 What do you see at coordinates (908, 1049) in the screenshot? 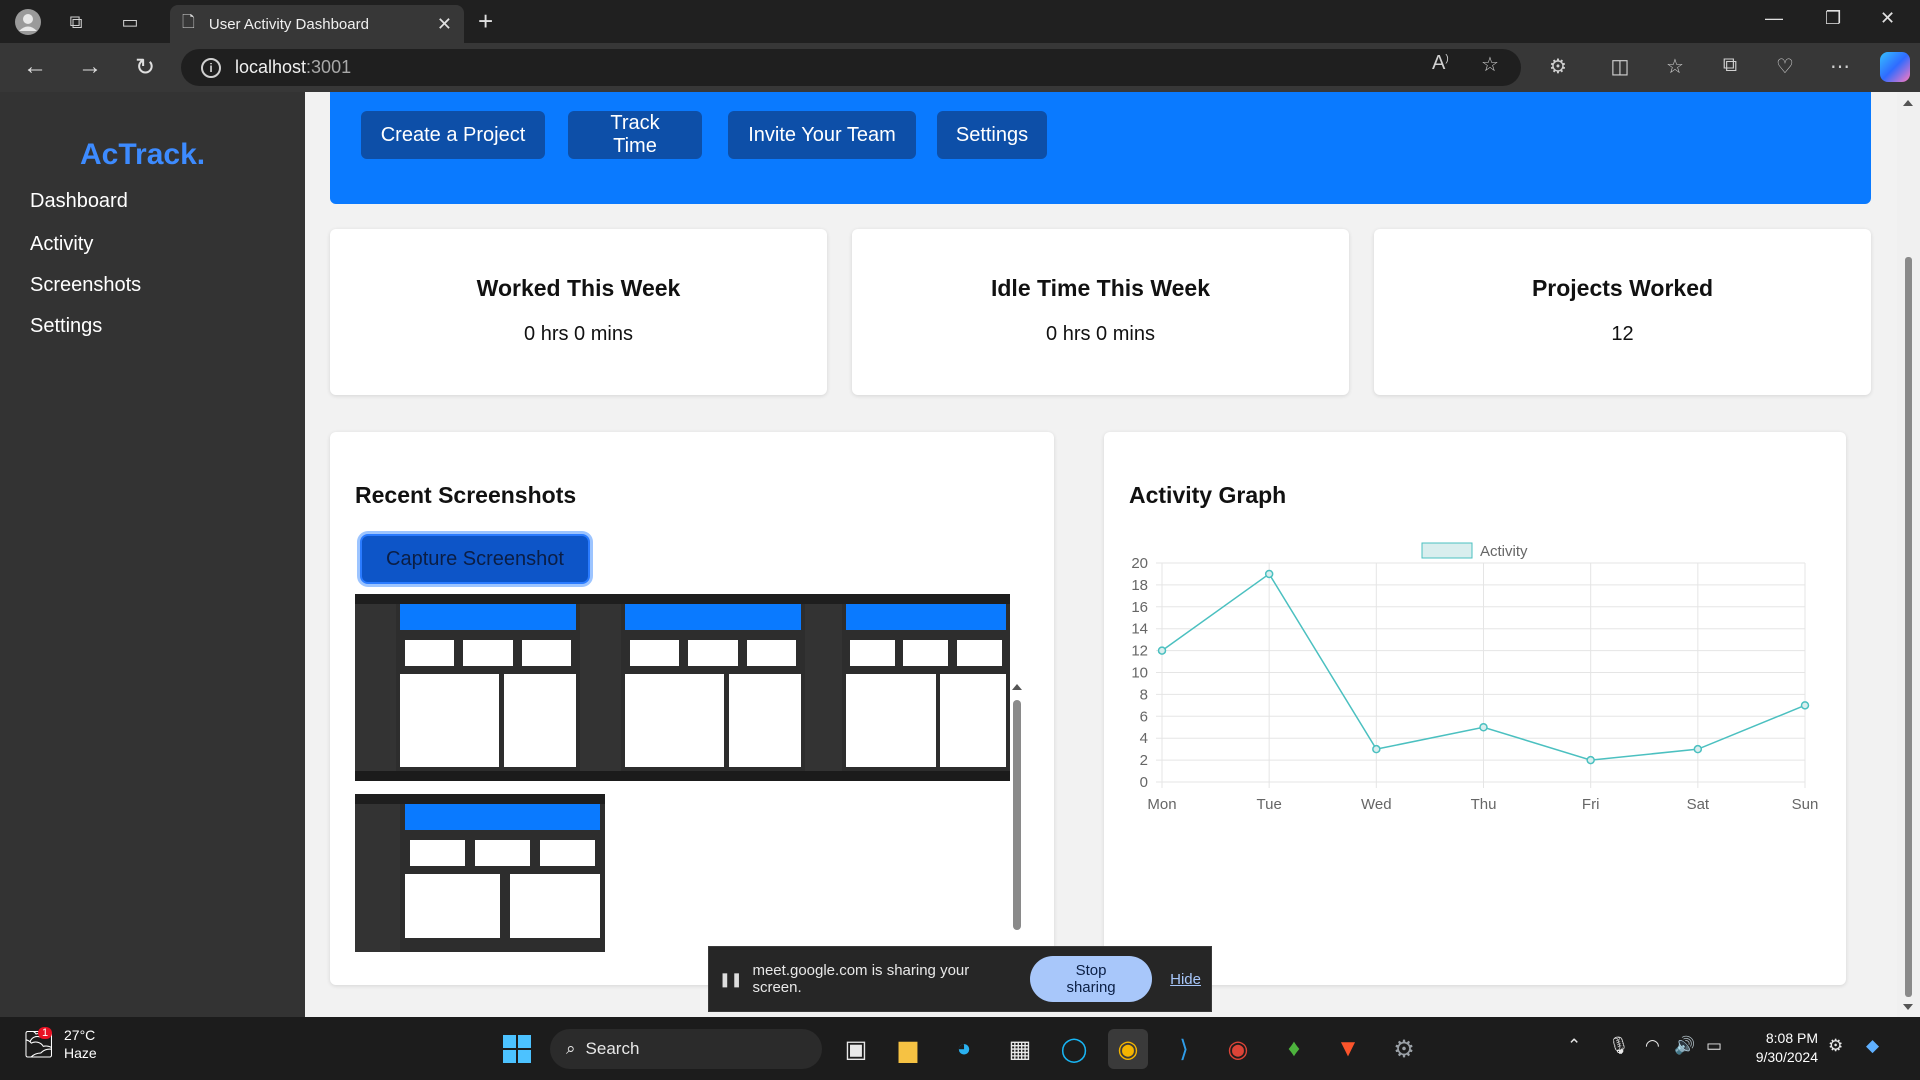
I see `file-explorer-icon: ▆` at bounding box center [908, 1049].